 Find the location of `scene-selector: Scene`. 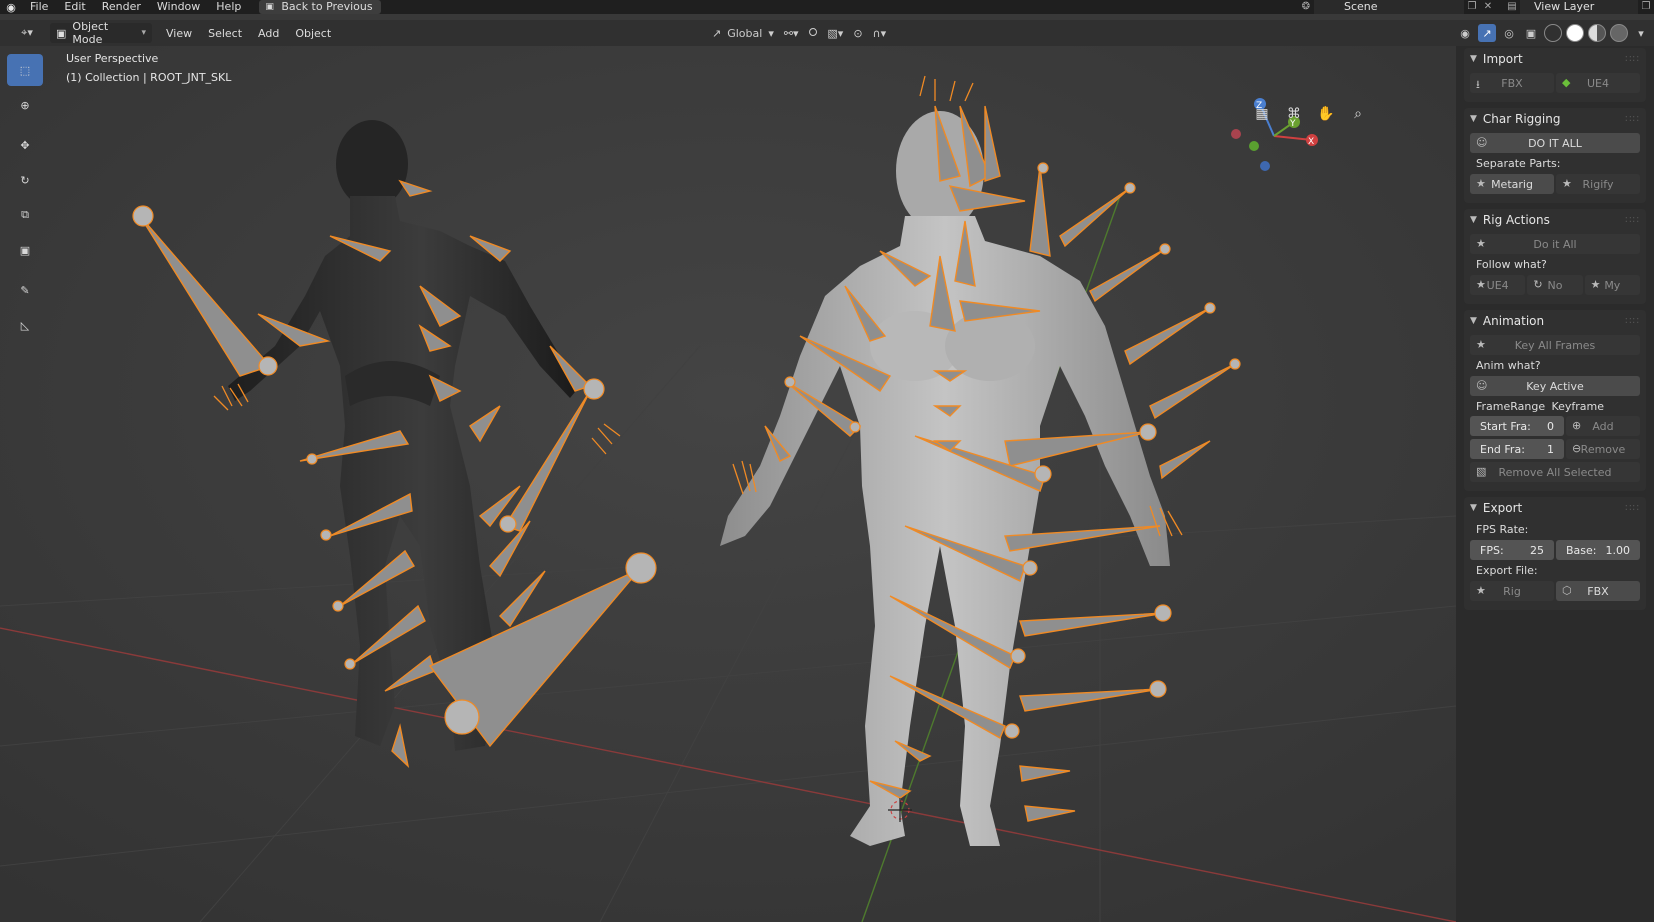

scene-selector: Scene is located at coordinates (1389, 7).